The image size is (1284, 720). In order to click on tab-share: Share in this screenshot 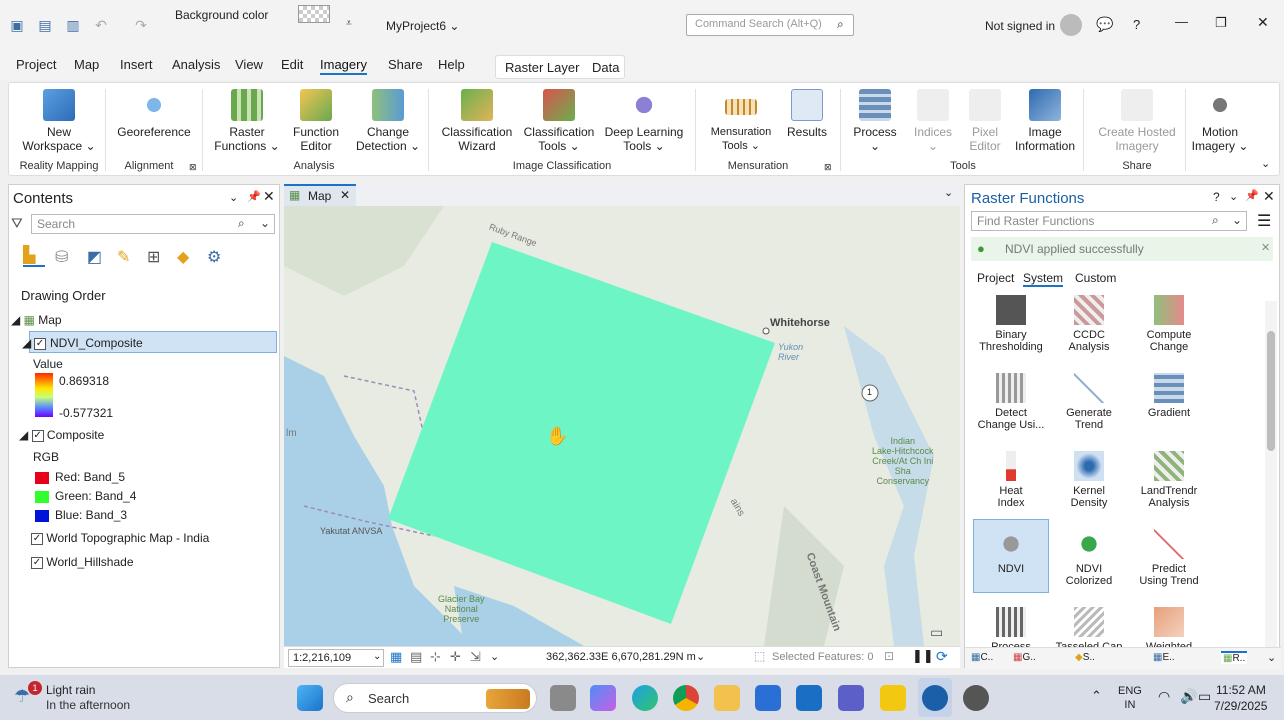, I will do `click(405, 64)`.